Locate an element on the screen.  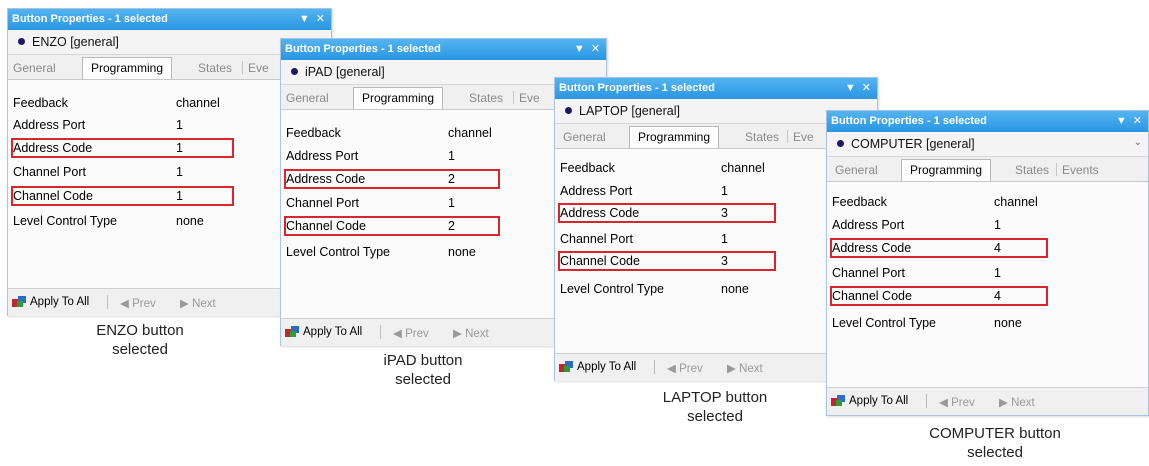
selected-object-label: COMPUTER [general] is located at coordinates (913, 144).